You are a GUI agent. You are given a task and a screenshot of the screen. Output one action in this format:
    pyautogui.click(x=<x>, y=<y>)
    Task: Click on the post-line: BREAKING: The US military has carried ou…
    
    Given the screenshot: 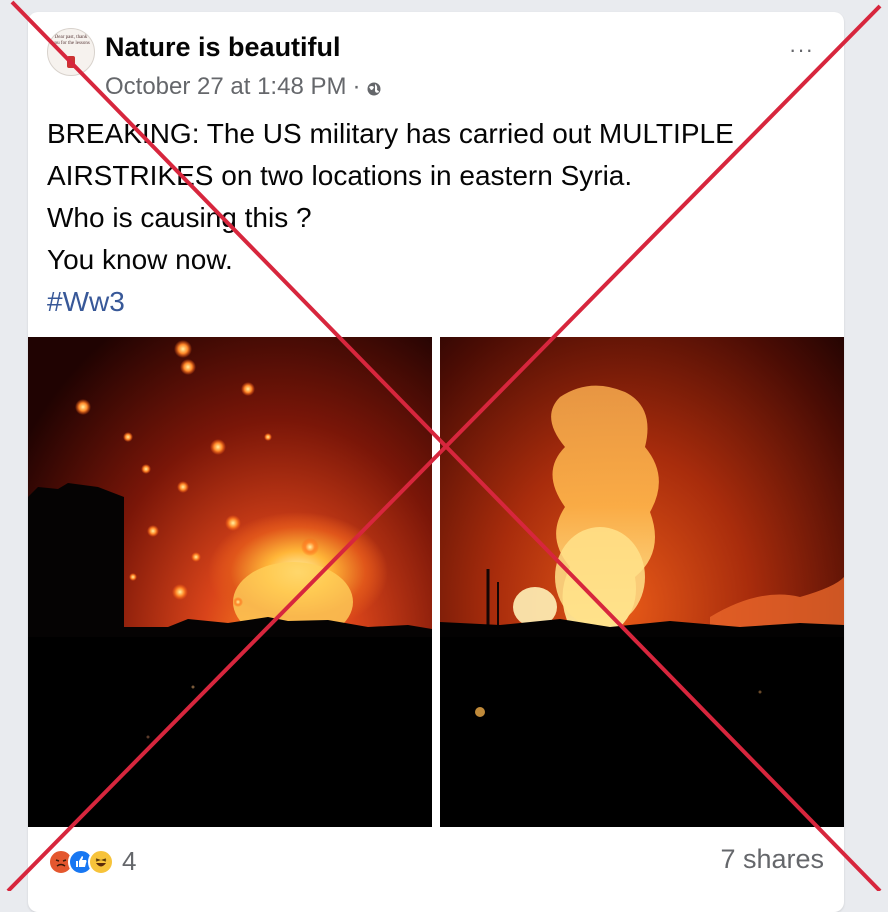 What is the action you would take?
    pyautogui.click(x=390, y=133)
    